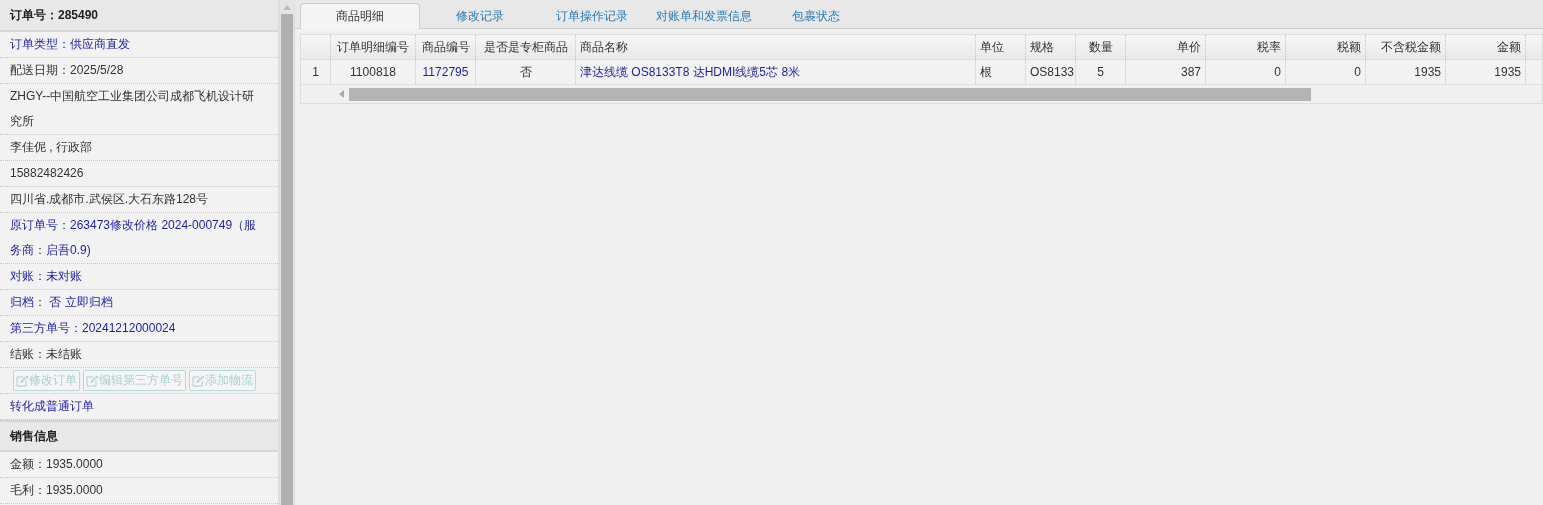  What do you see at coordinates (139, 436) in the screenshot?
I see `sales-info-heading: 销售信息` at bounding box center [139, 436].